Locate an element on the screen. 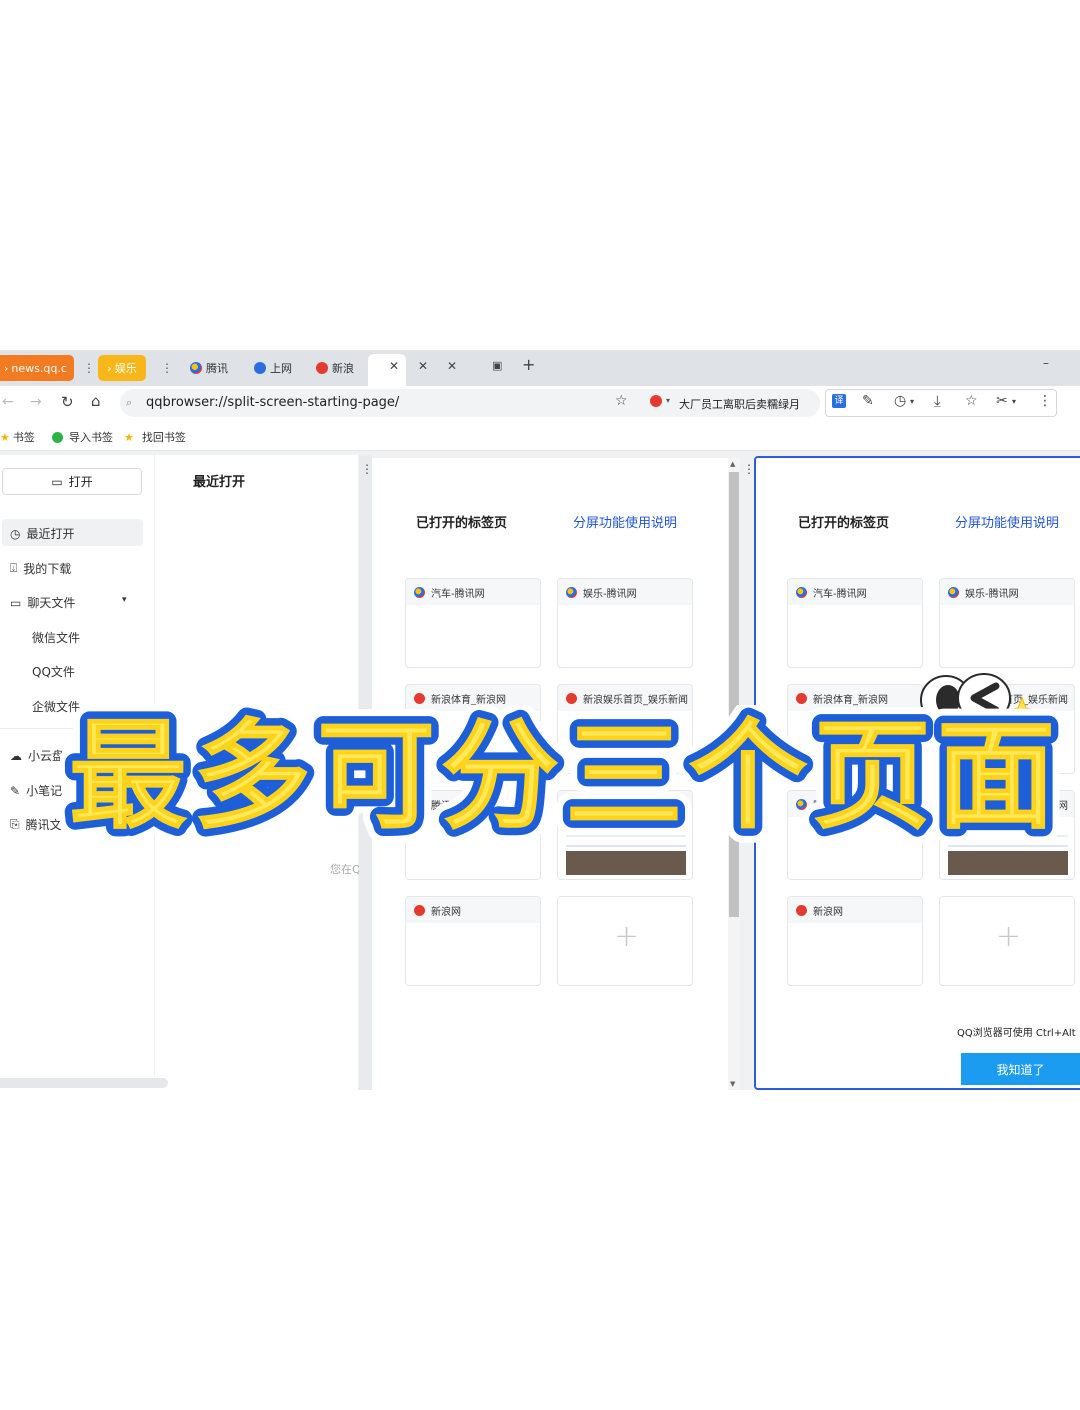  screenshot-icon: ✎ is located at coordinates (868, 401).